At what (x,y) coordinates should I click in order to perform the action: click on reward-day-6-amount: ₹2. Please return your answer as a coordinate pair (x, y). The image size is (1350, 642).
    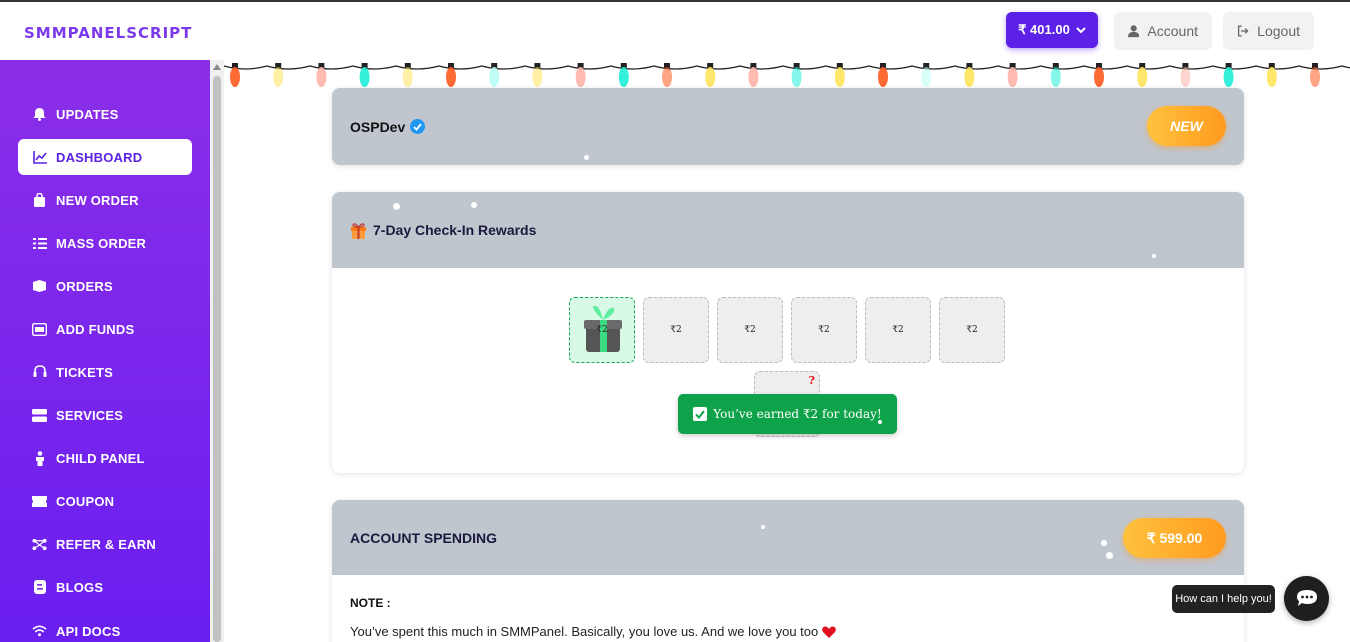
    Looking at the image, I should click on (972, 330).